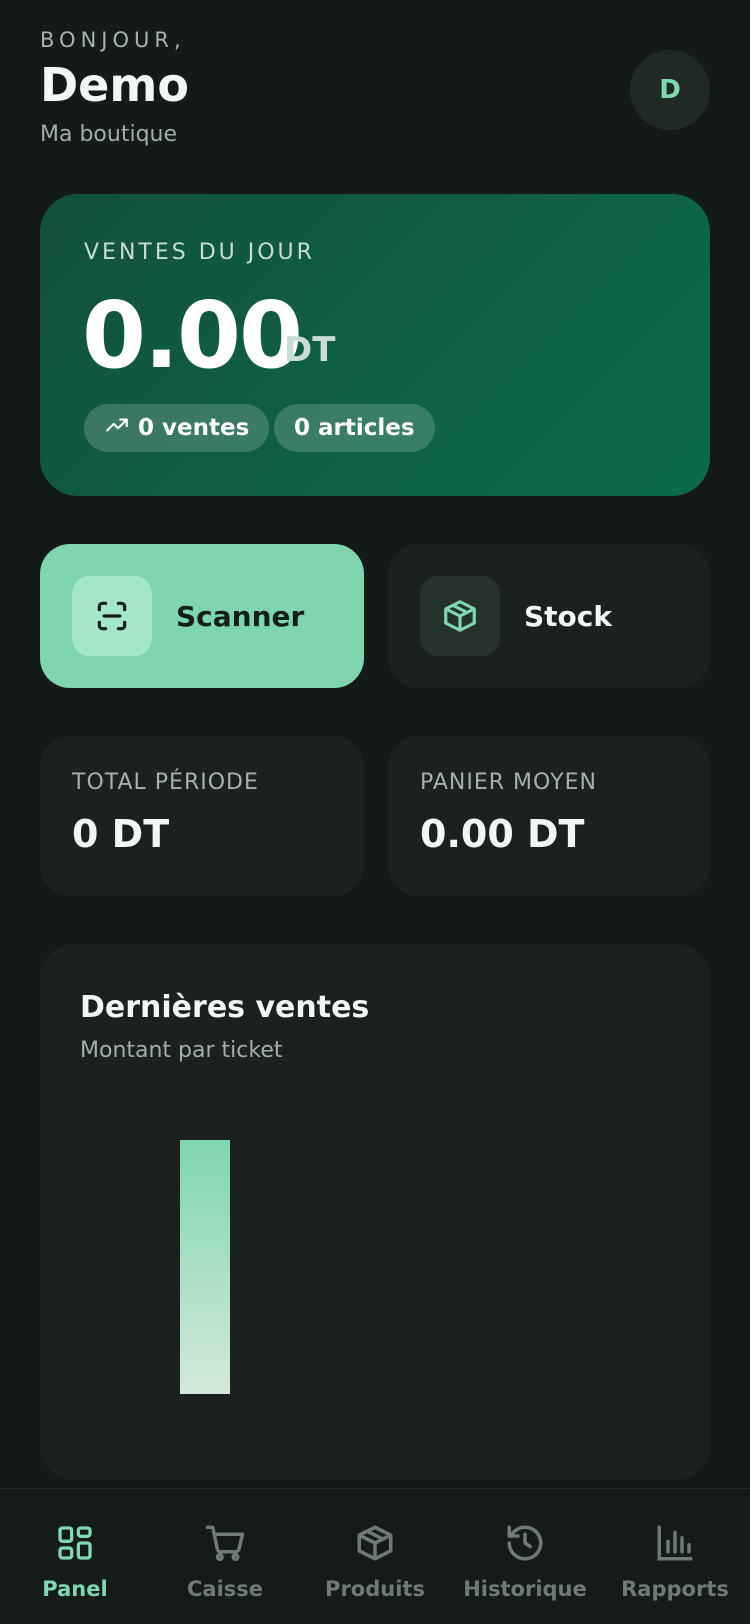 This screenshot has height=1624, width=750. I want to click on nav-item-rapports: Rapports, so click(675, 1556).